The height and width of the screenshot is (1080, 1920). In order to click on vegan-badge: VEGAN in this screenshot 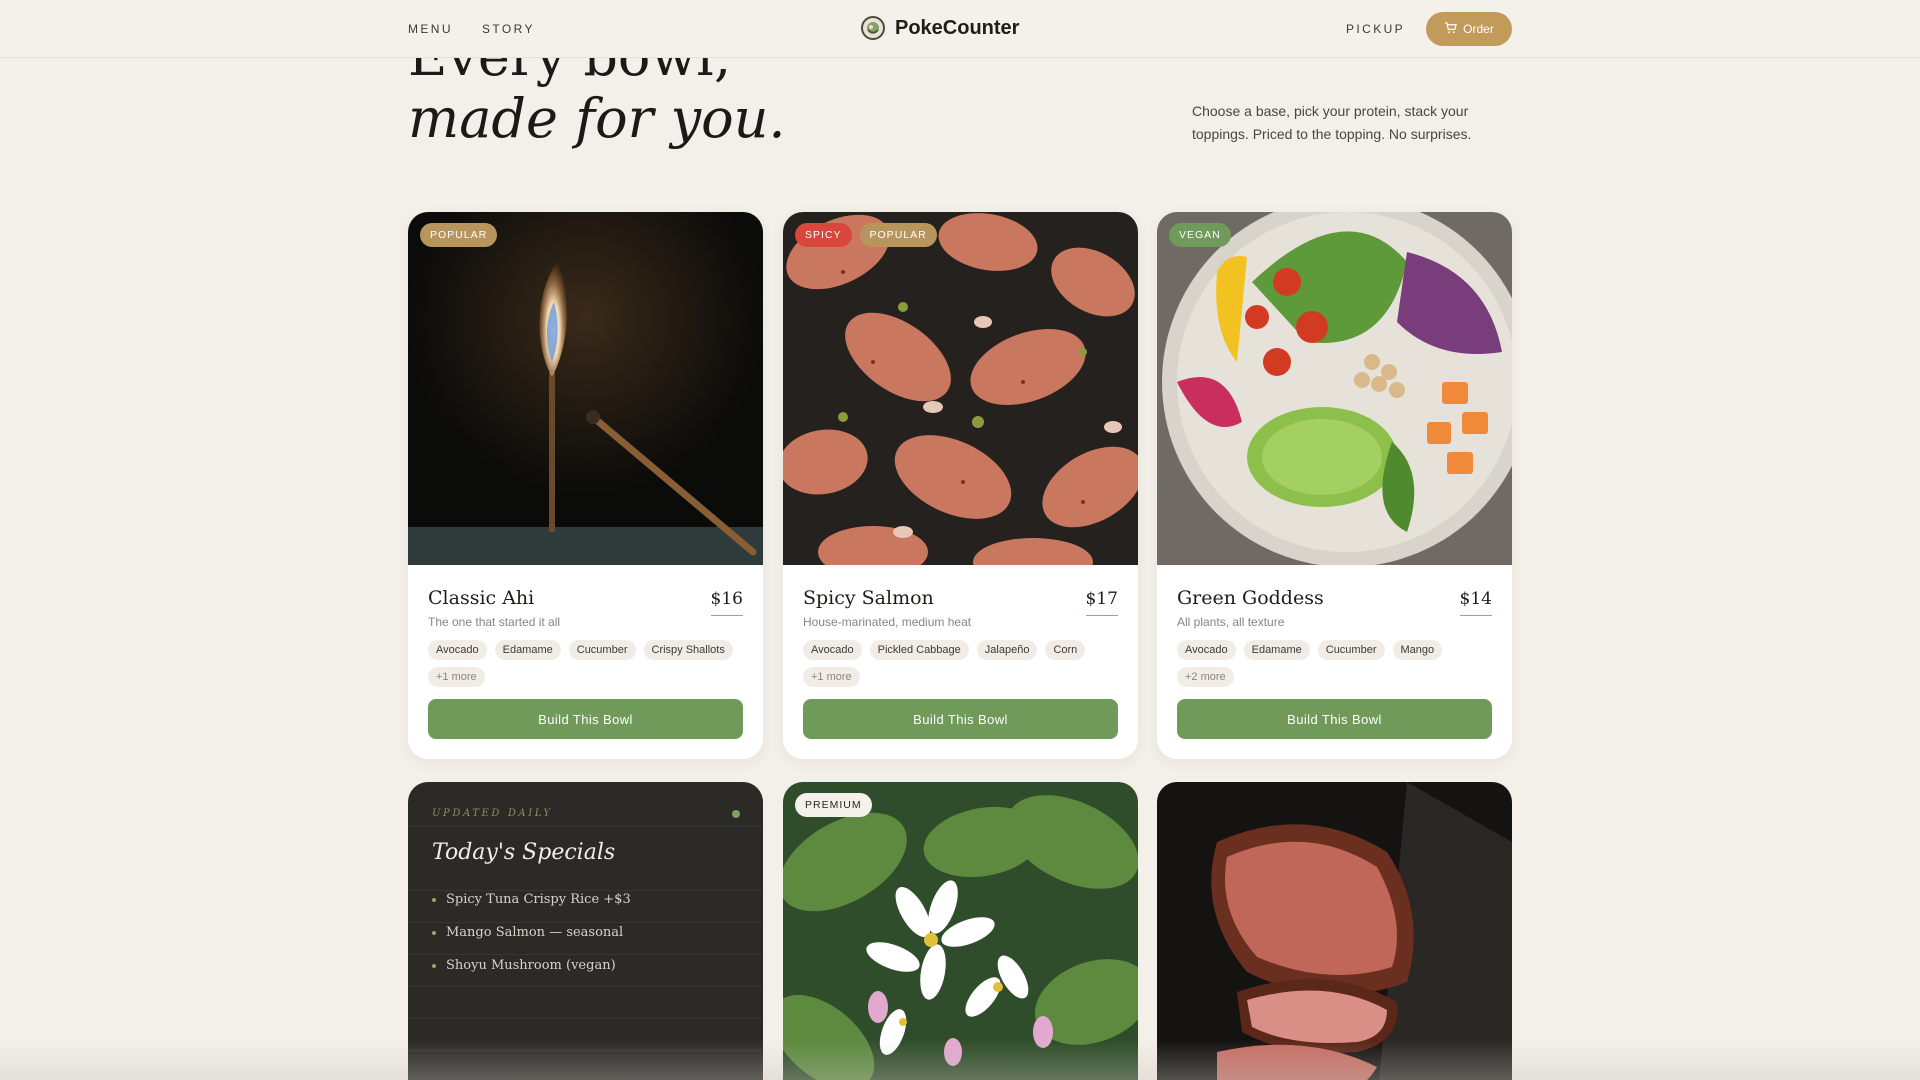, I will do `click(1200, 235)`.